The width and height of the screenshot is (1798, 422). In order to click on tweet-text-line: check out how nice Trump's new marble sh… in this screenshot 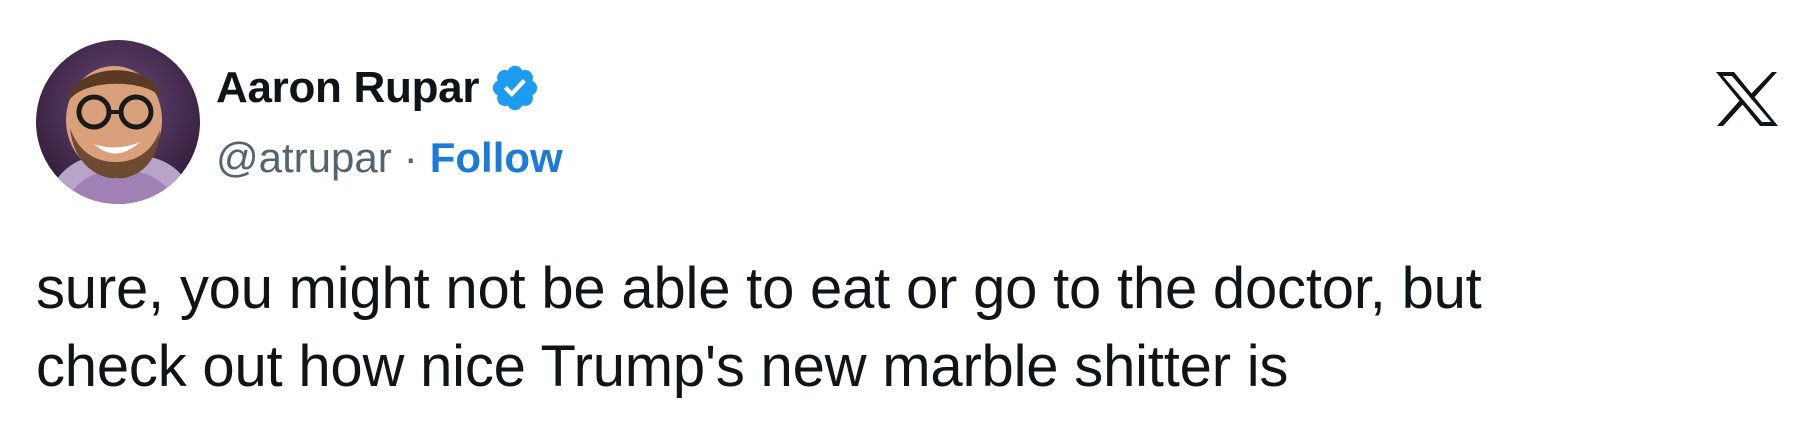, I will do `click(662, 366)`.